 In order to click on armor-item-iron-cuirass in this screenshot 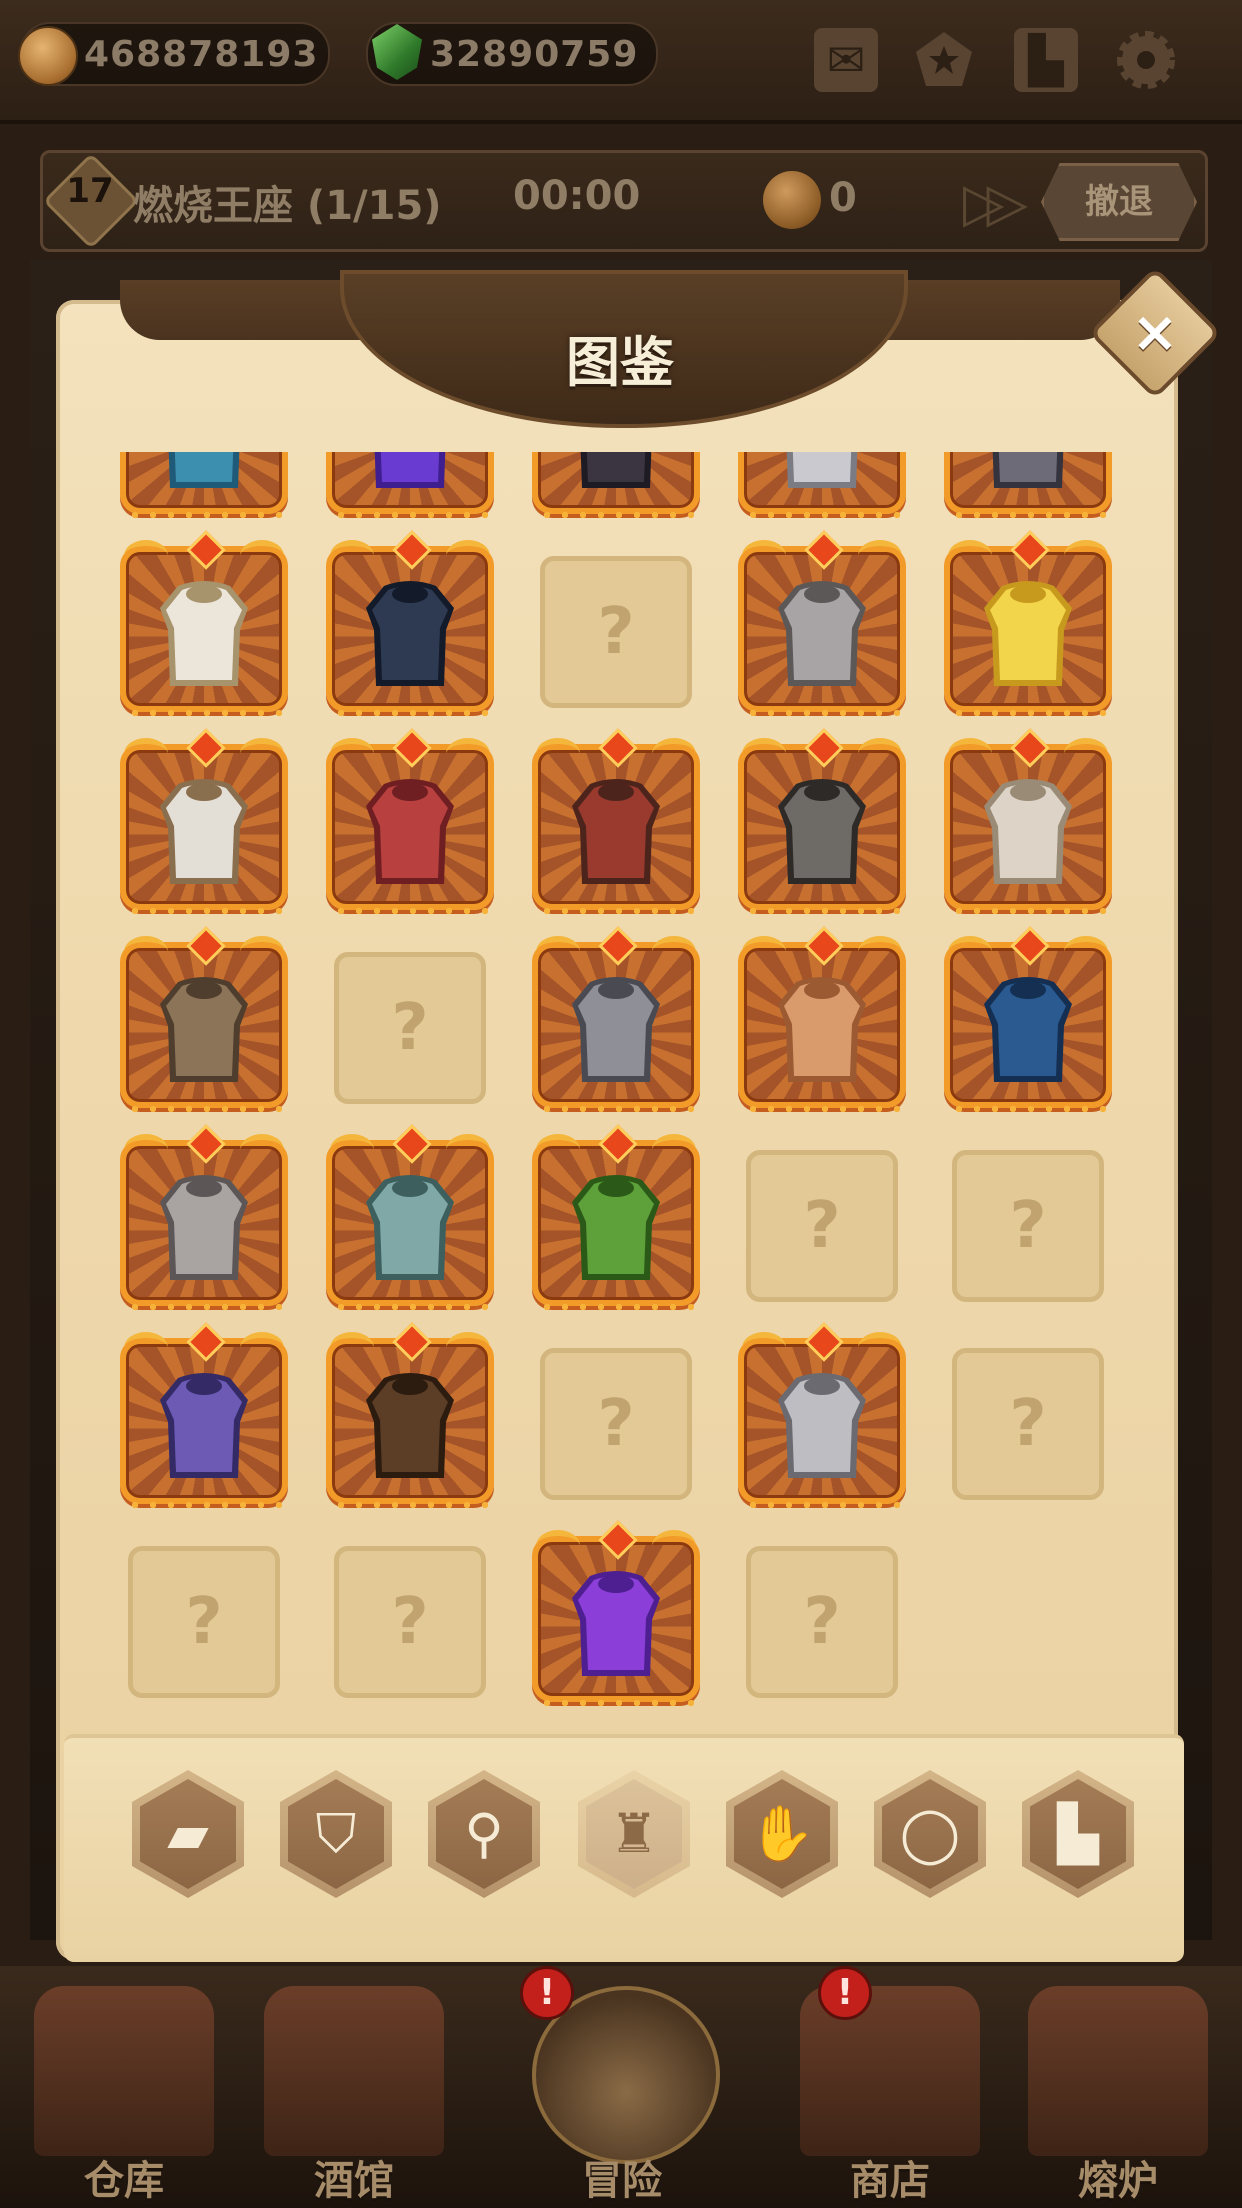, I will do `click(204, 1218)`.